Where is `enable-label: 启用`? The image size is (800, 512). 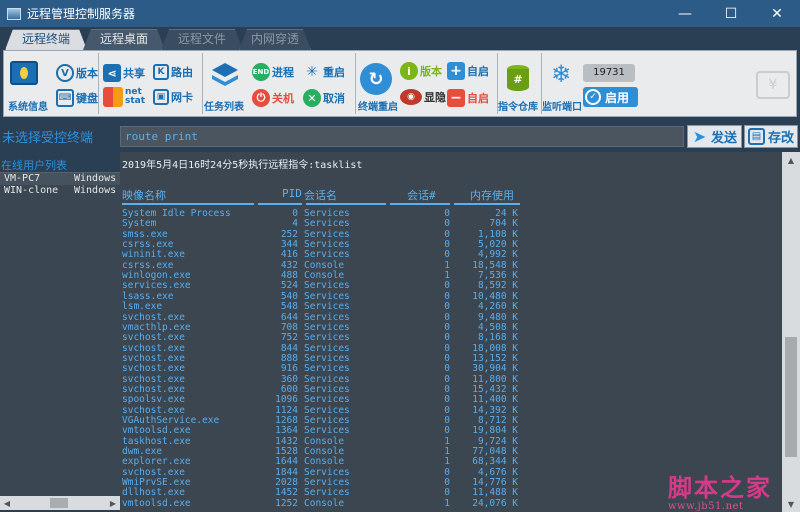
enable-label: 启用 is located at coordinates (617, 97).